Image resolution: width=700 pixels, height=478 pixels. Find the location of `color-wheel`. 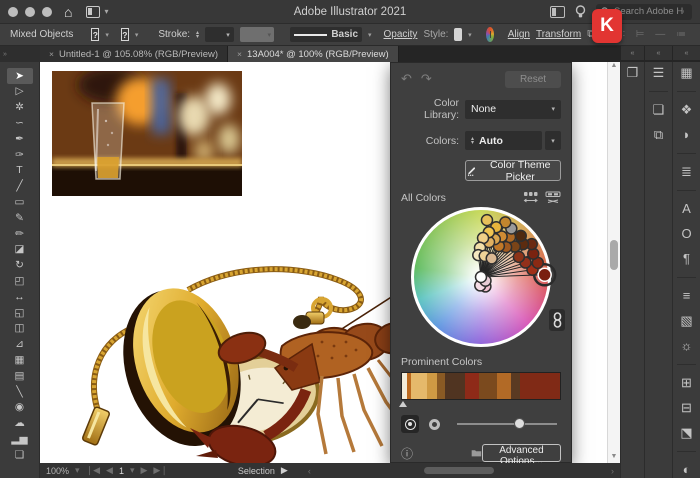

color-wheel is located at coordinates (484, 277).